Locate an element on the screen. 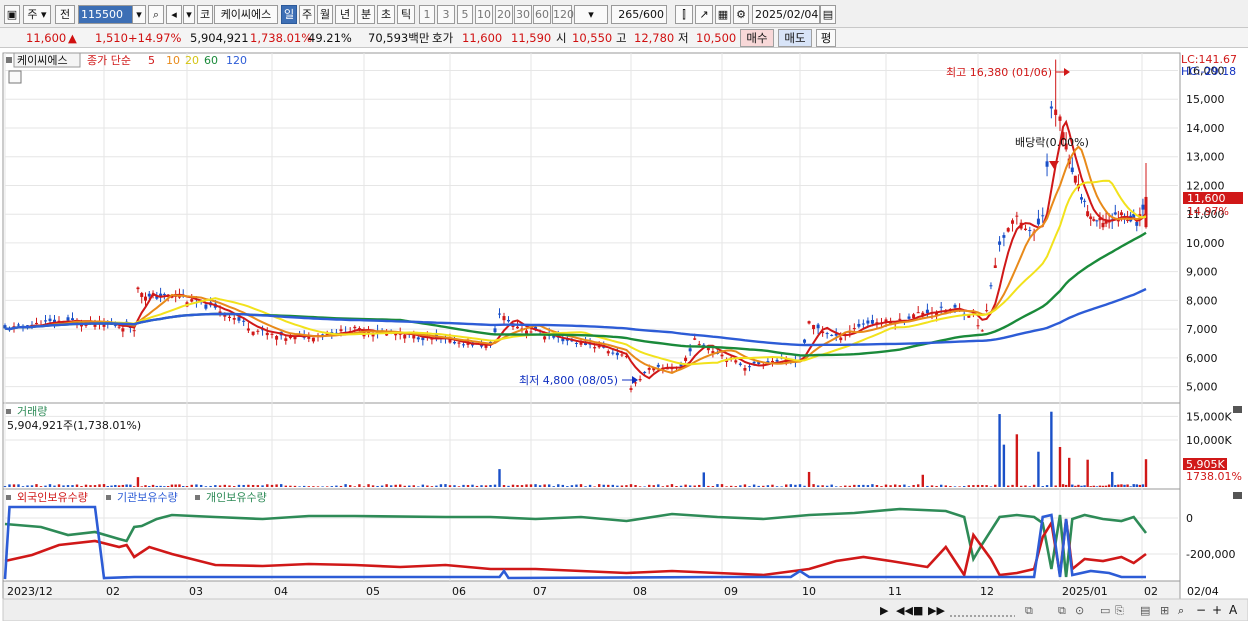 The width and height of the screenshot is (1248, 624). panel-menu-icon is located at coordinates (9, 60).